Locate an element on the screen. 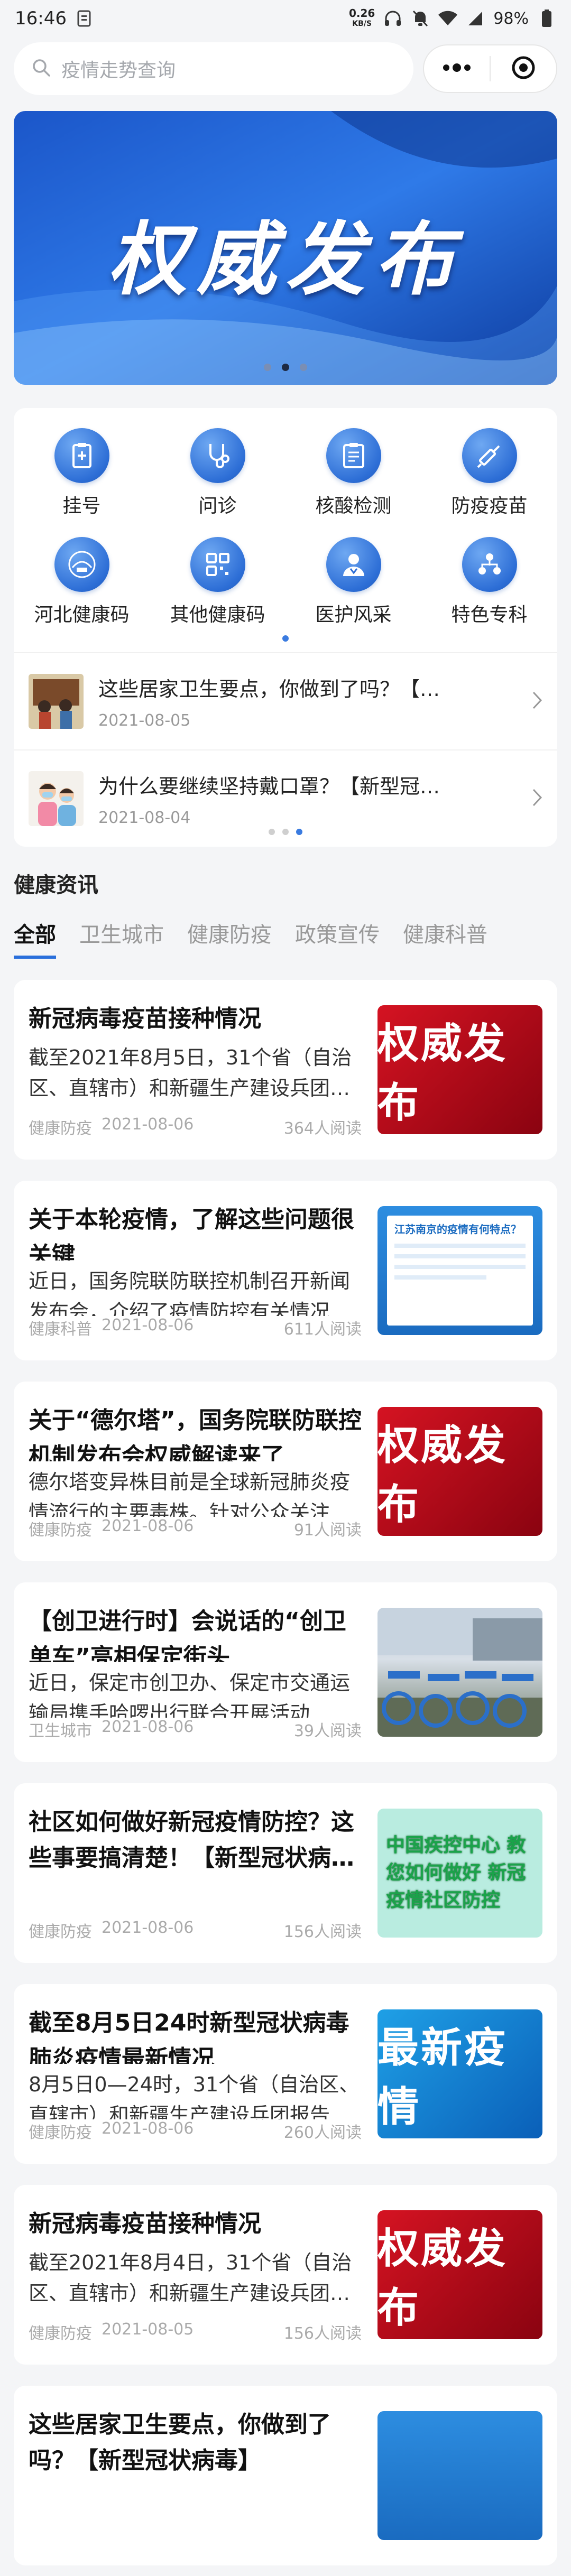 The width and height of the screenshot is (571, 2576). battery-icon is located at coordinates (546, 18).